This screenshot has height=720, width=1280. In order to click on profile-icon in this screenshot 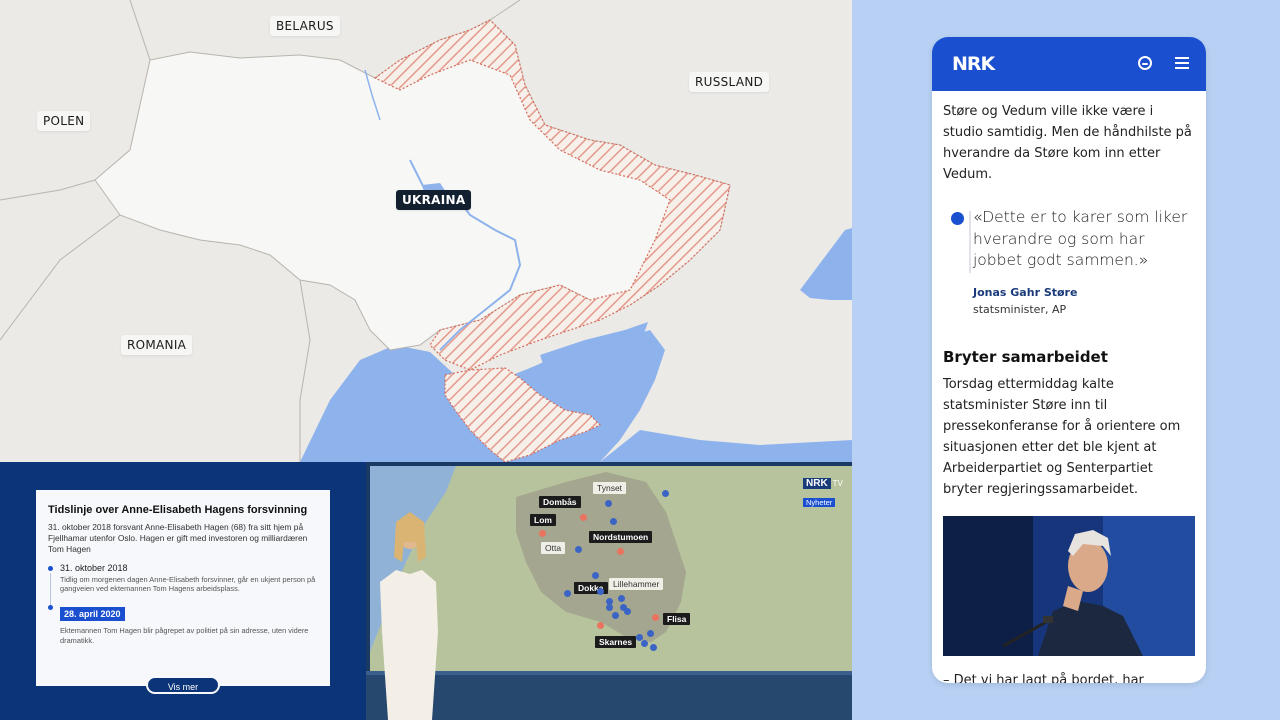, I will do `click(1145, 63)`.